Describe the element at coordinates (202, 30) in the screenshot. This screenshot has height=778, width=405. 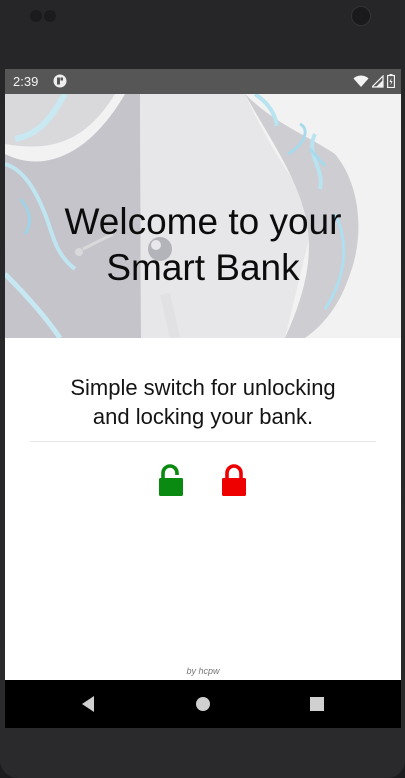
I see `device-top-bezel` at that location.